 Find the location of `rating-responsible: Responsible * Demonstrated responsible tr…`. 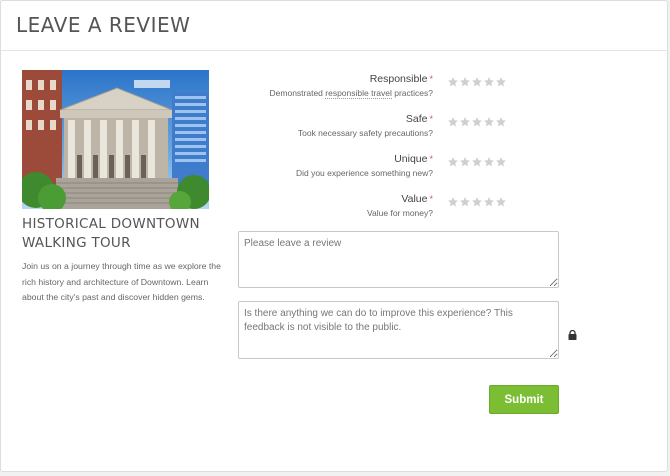

rating-responsible: Responsible * Demonstrated responsible tr… is located at coordinates (376, 90).